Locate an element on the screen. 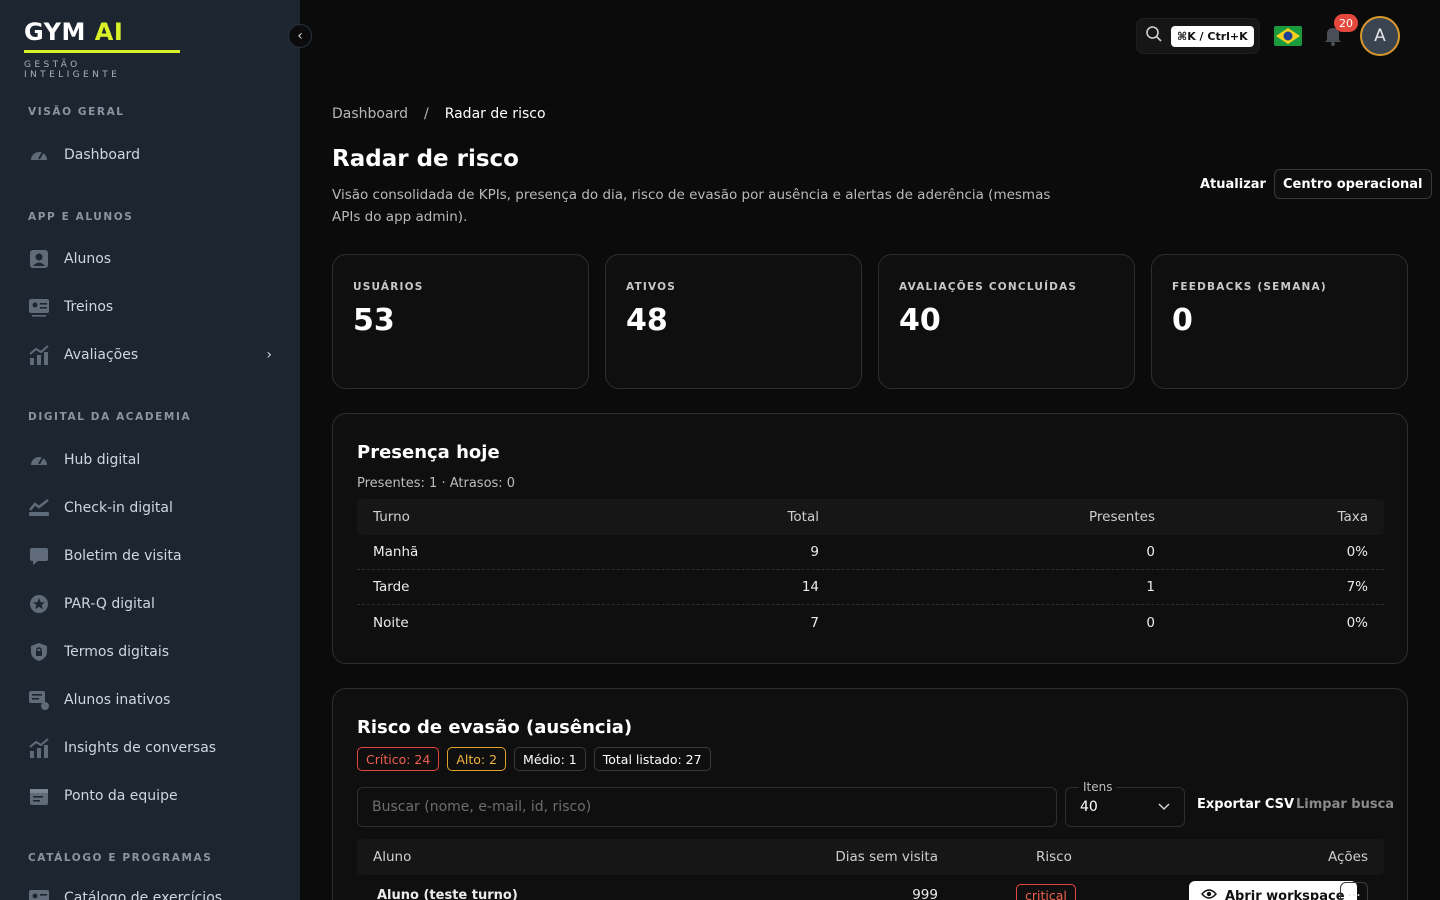  chevron-down-icon is located at coordinates (1164, 807).